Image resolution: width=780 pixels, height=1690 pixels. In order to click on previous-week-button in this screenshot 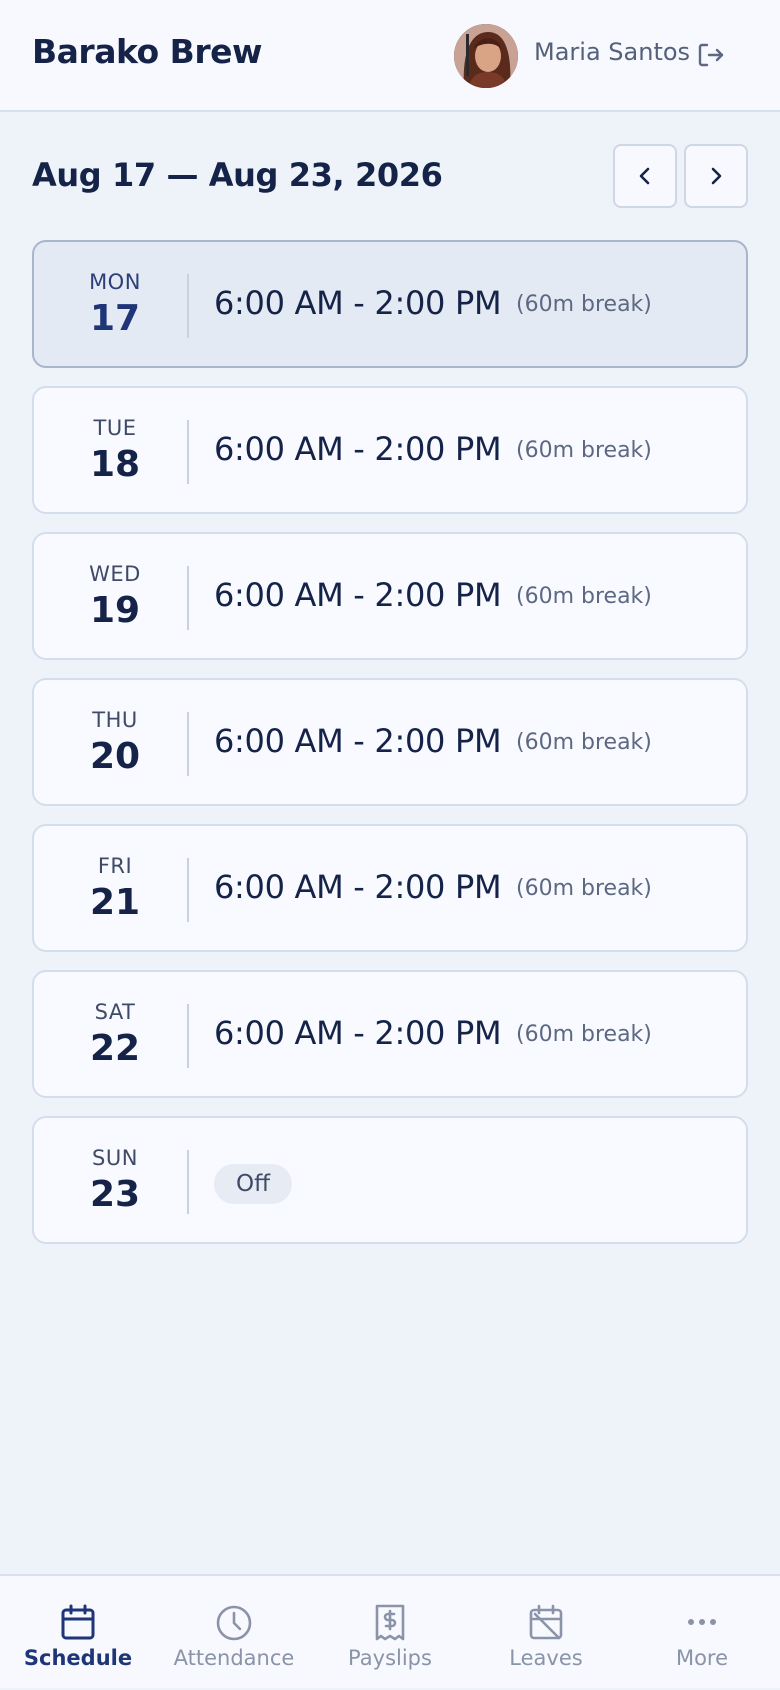, I will do `click(645, 176)`.